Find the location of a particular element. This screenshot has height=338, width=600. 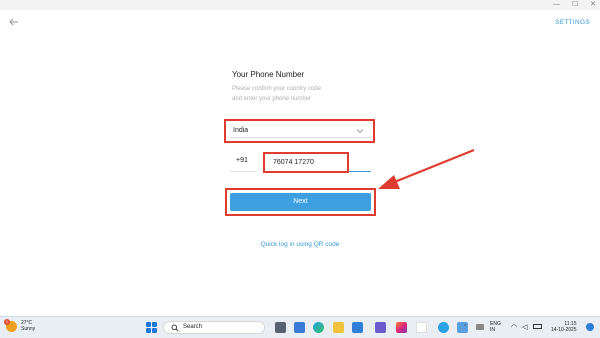

next-button-highlight: Next is located at coordinates (300, 202).